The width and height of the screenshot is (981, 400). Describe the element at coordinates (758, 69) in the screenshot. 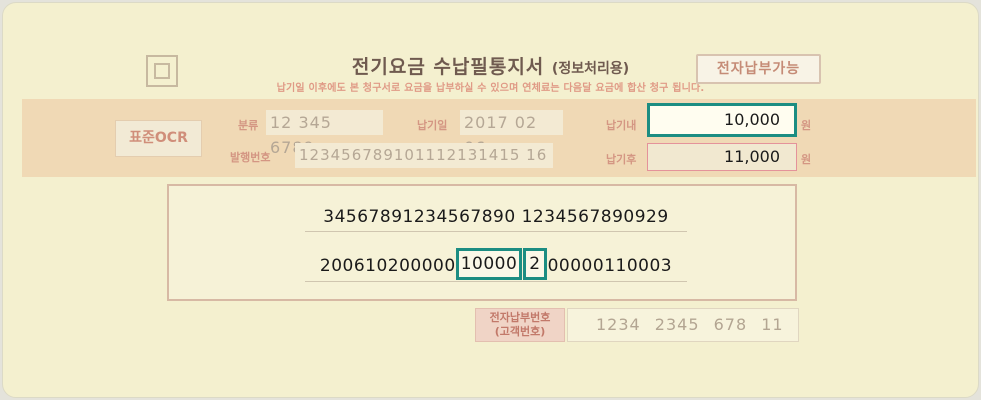

I see `epay-available-button: 전자납부가능` at that location.